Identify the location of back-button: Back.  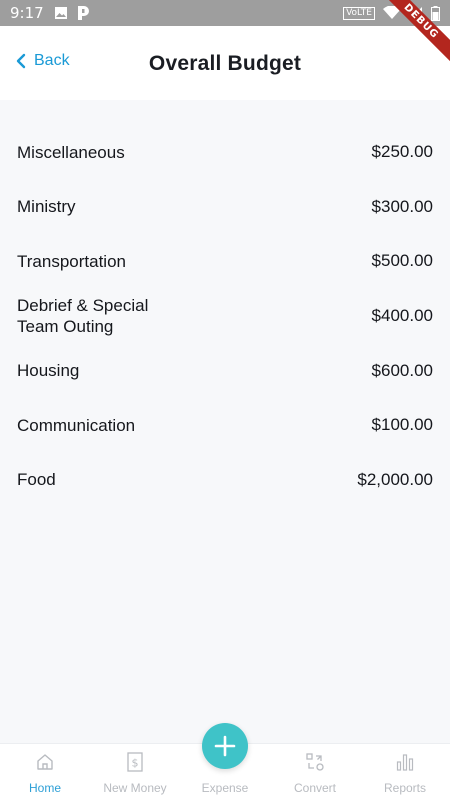
(43, 61).